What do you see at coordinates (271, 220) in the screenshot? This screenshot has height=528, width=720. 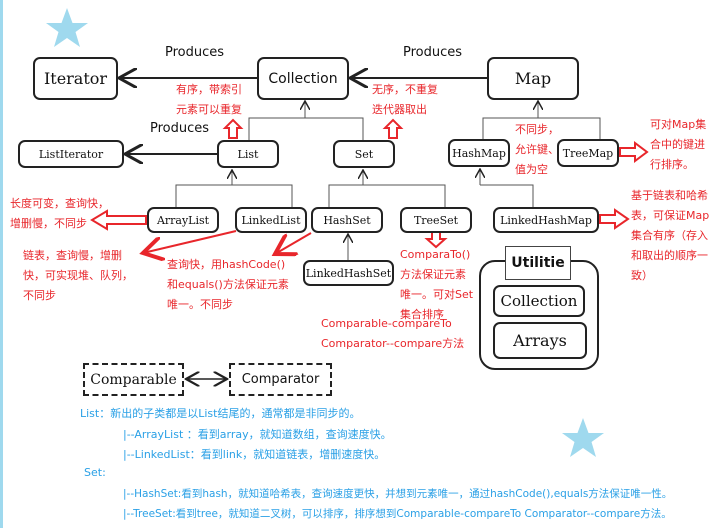 I see `node-linkedlist: LinkedList` at bounding box center [271, 220].